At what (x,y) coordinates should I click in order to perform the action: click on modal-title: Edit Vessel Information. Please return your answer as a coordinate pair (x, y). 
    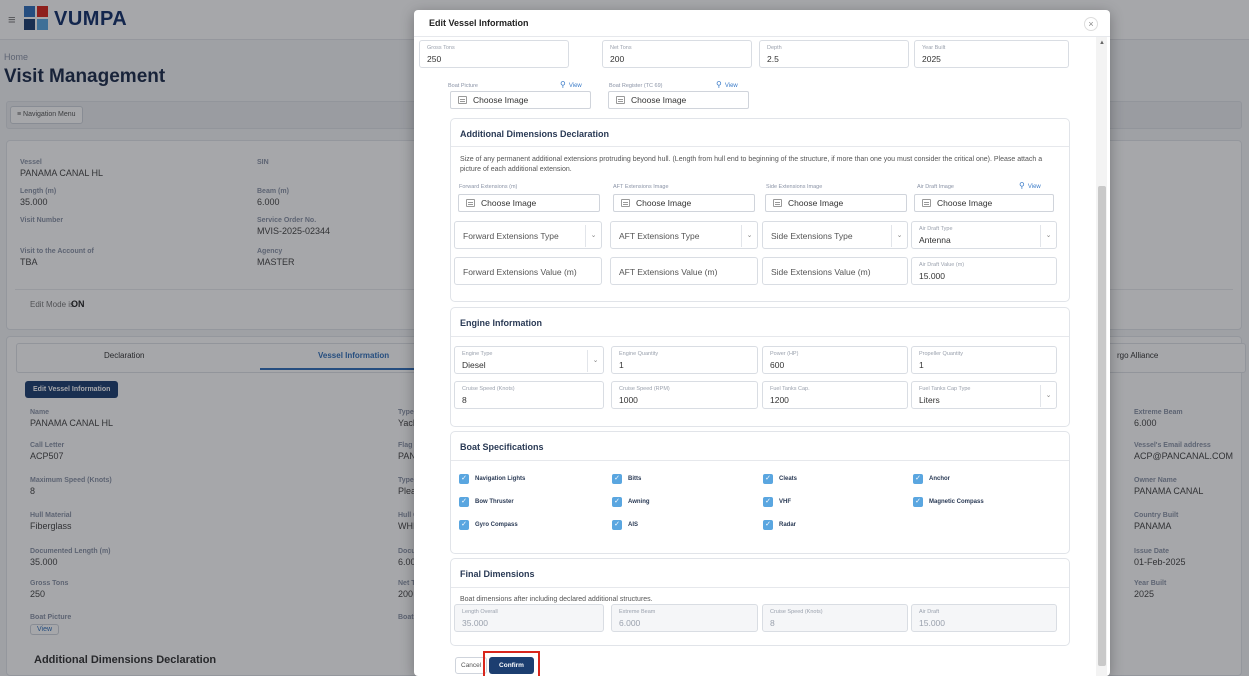
    Looking at the image, I should click on (479, 23).